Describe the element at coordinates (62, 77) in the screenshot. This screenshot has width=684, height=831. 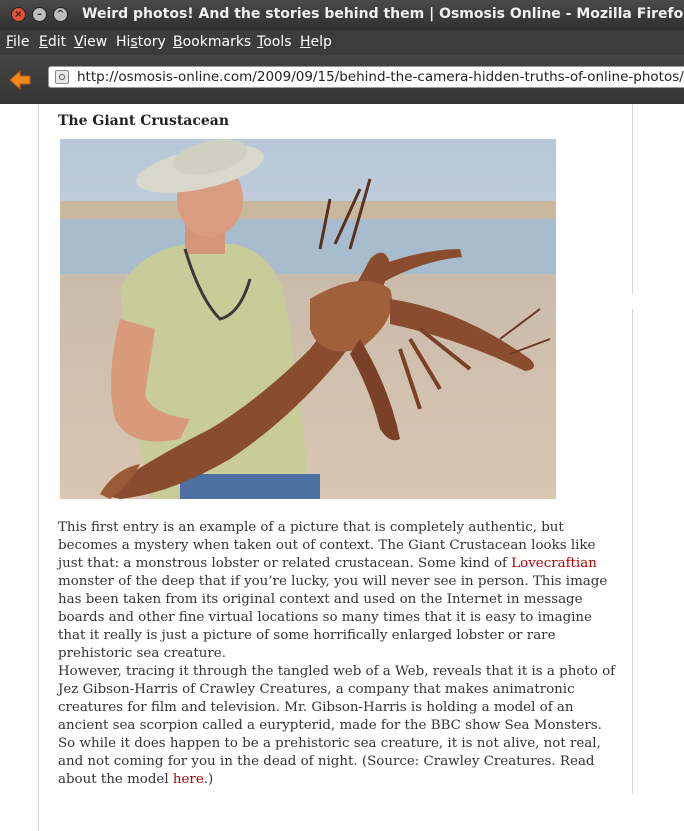
I see `site-identity-icon` at that location.